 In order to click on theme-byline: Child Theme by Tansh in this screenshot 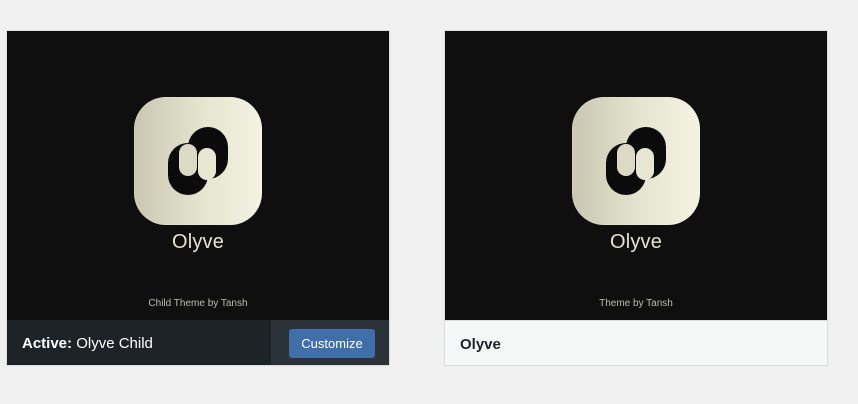, I will do `click(198, 303)`.